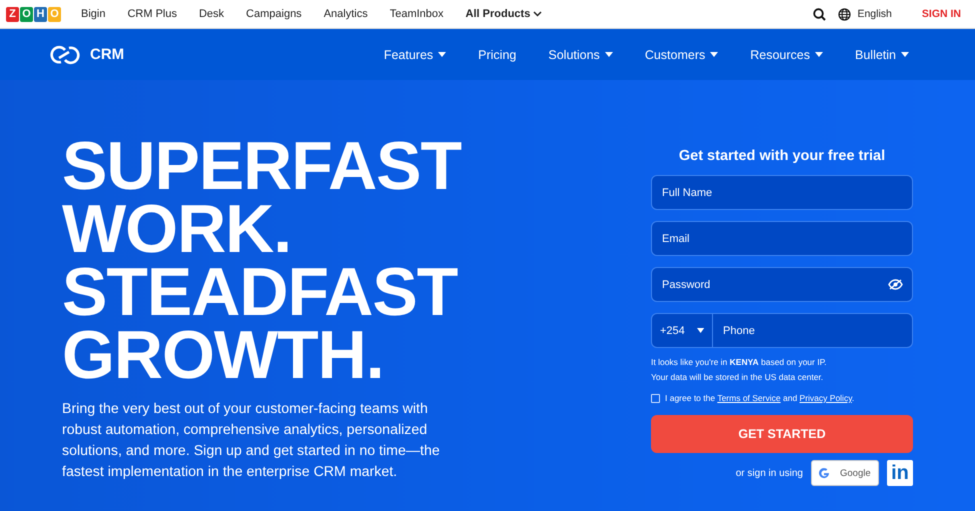 This screenshot has width=975, height=511. Describe the element at coordinates (211, 14) in the screenshot. I see `product-link: Desk` at that location.